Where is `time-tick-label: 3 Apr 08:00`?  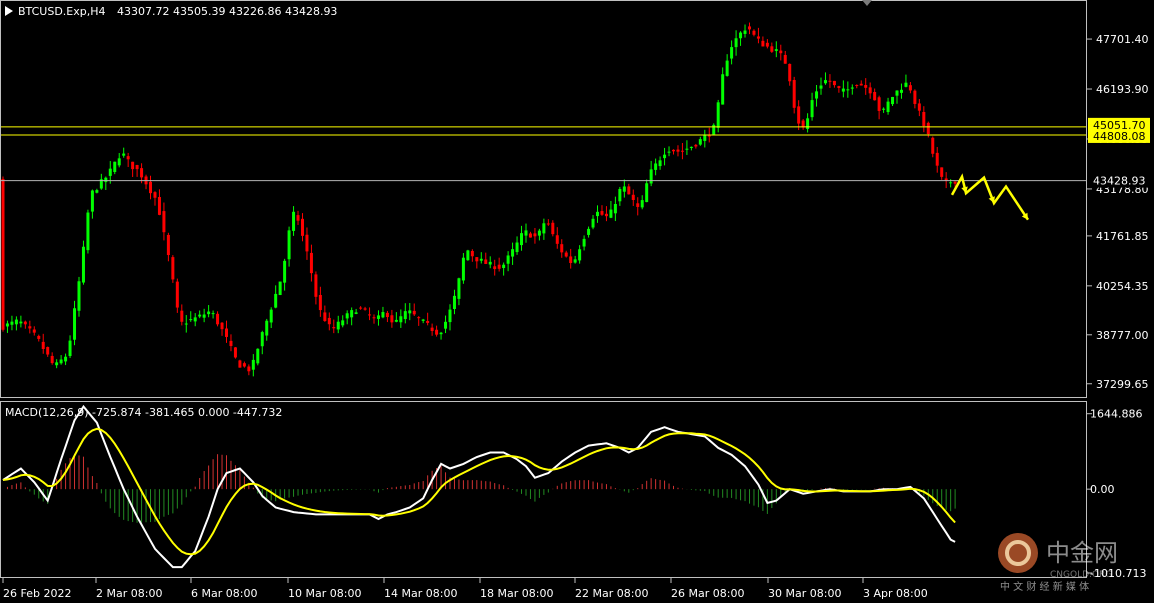
time-tick-label: 3 Apr 08:00 is located at coordinates (895, 593).